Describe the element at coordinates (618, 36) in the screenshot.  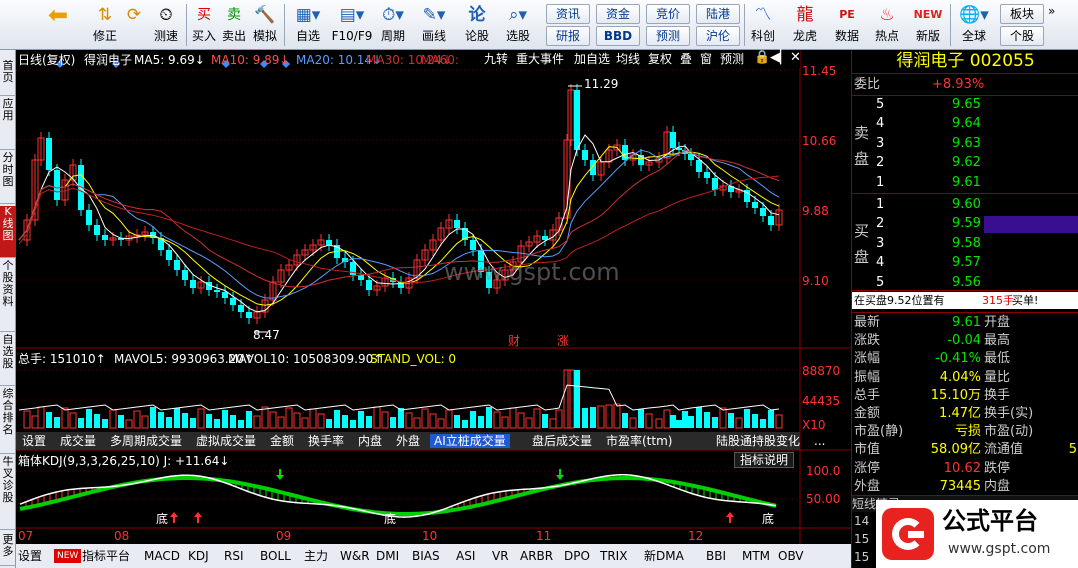
I see `bbd-button: BBD` at that location.